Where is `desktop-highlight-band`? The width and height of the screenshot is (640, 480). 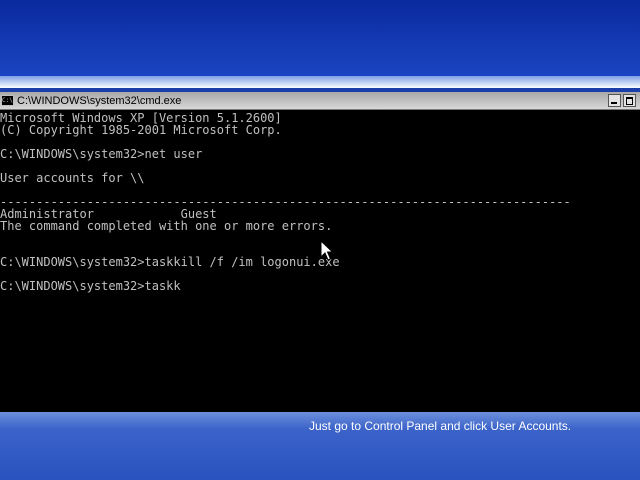
desktop-highlight-band is located at coordinates (320, 82).